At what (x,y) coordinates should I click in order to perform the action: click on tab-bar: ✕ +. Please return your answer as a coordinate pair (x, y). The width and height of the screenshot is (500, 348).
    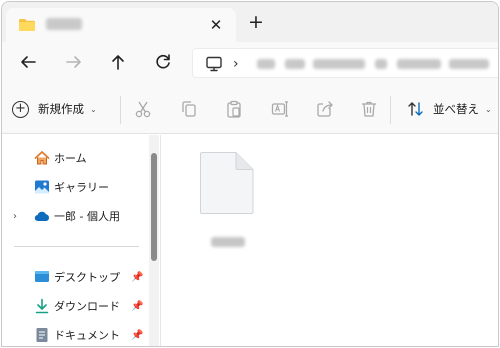
    Looking at the image, I should click on (250, 22).